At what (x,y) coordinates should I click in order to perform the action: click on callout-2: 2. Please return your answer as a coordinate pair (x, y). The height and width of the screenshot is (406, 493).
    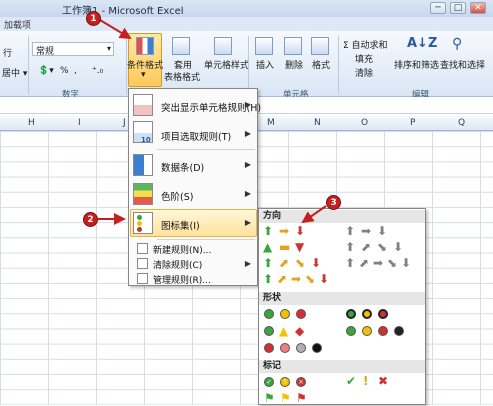
    Looking at the image, I should click on (90, 219).